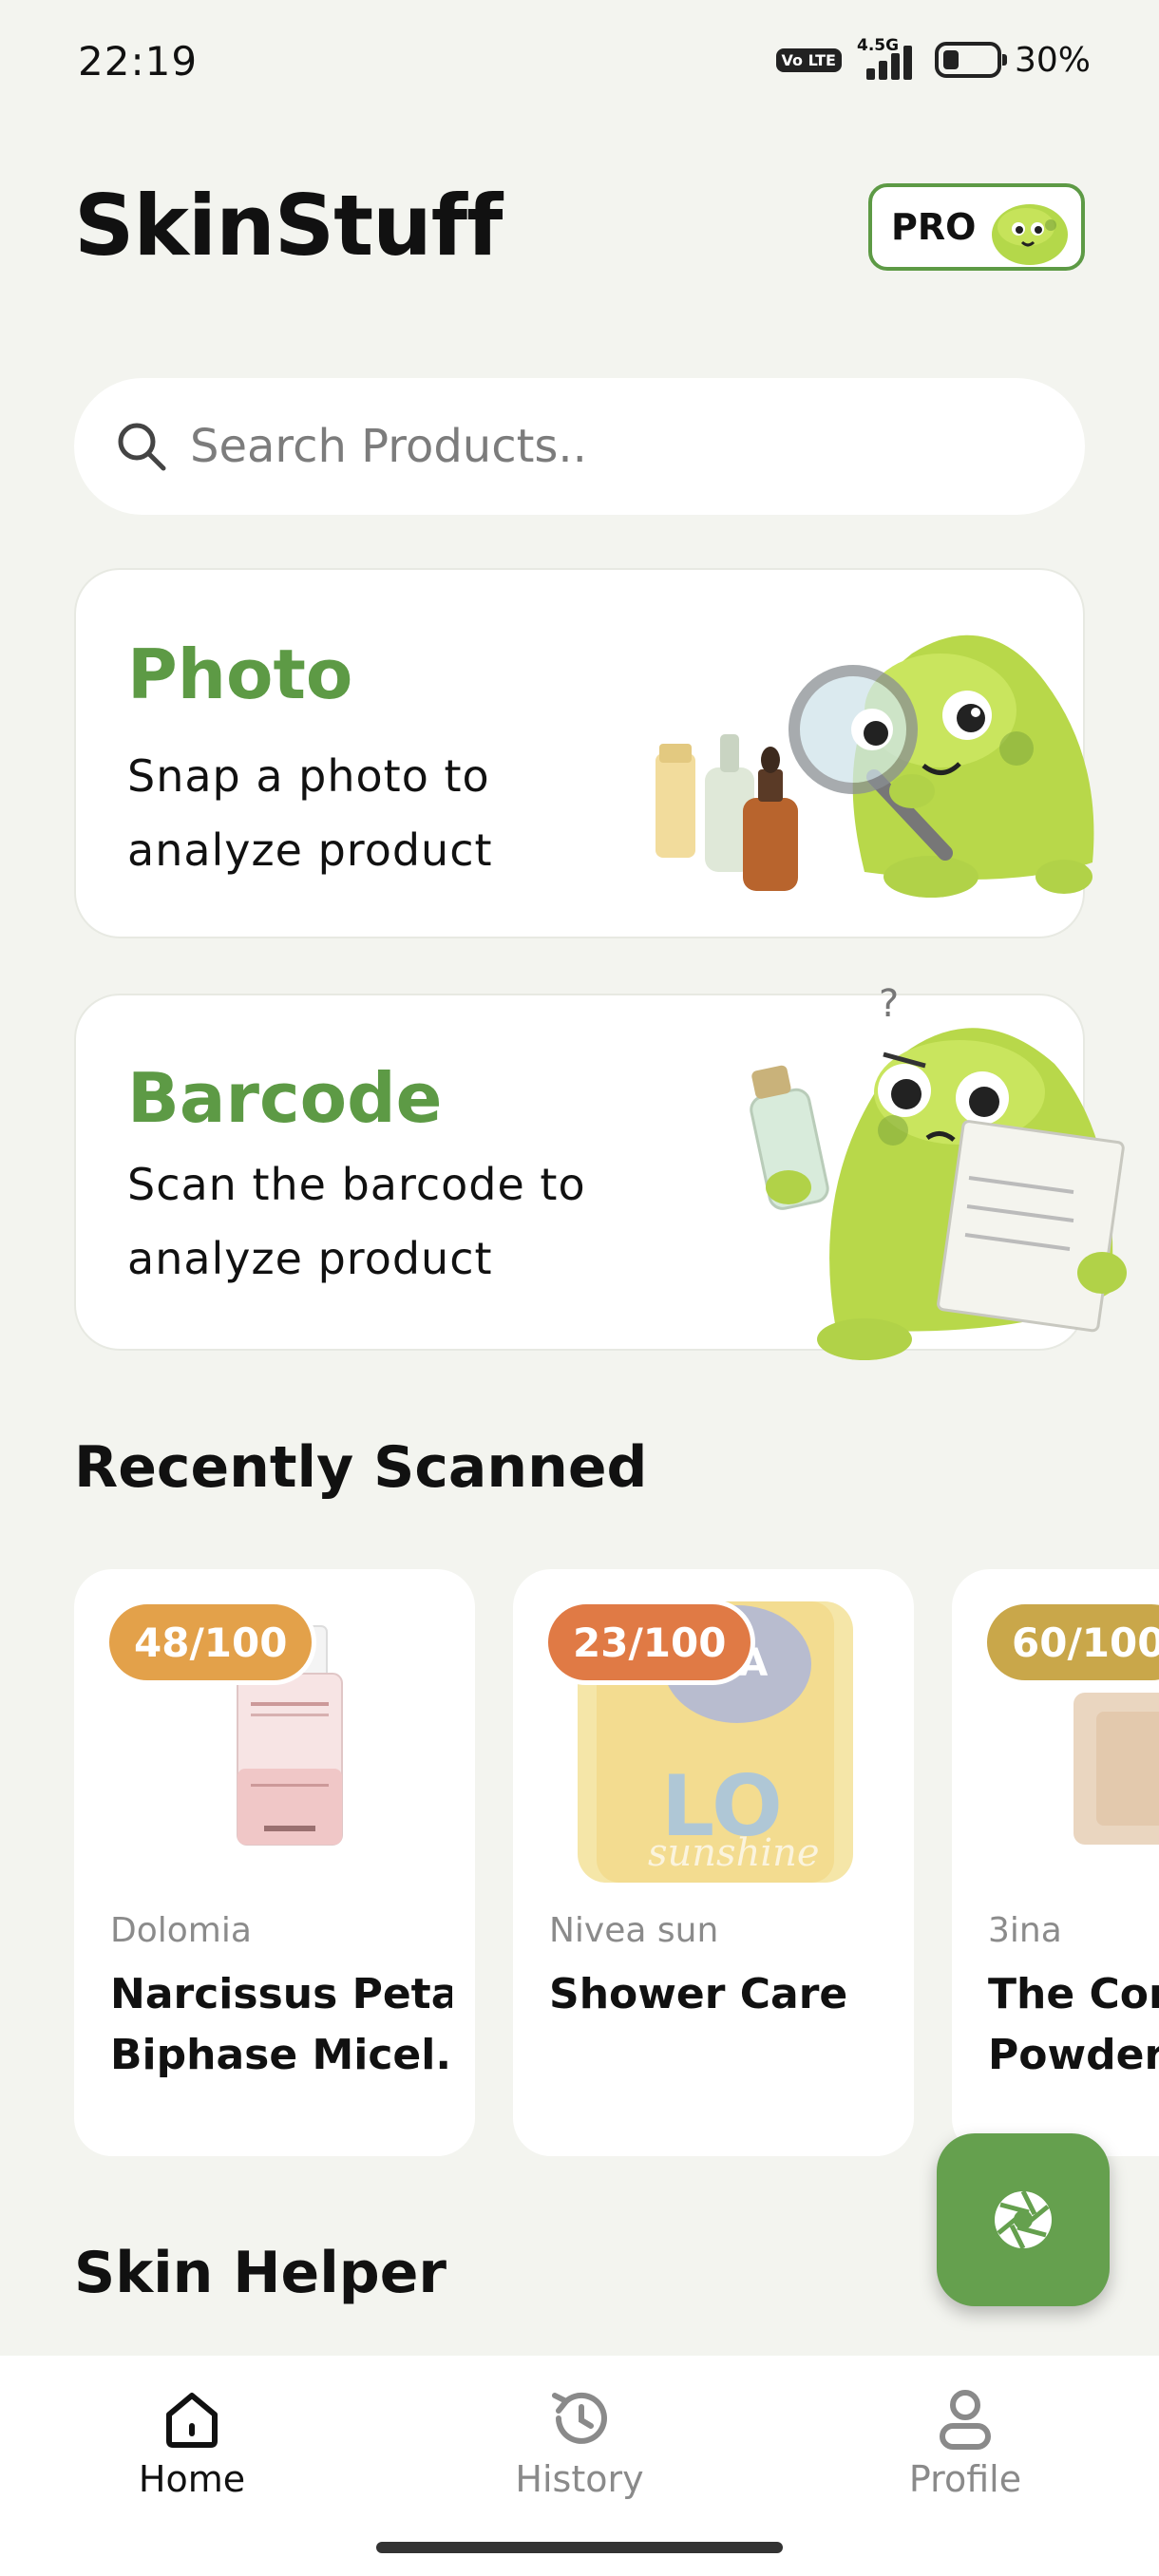  What do you see at coordinates (698, 1994) in the screenshot?
I see `product-name-line1: Shower Care` at bounding box center [698, 1994].